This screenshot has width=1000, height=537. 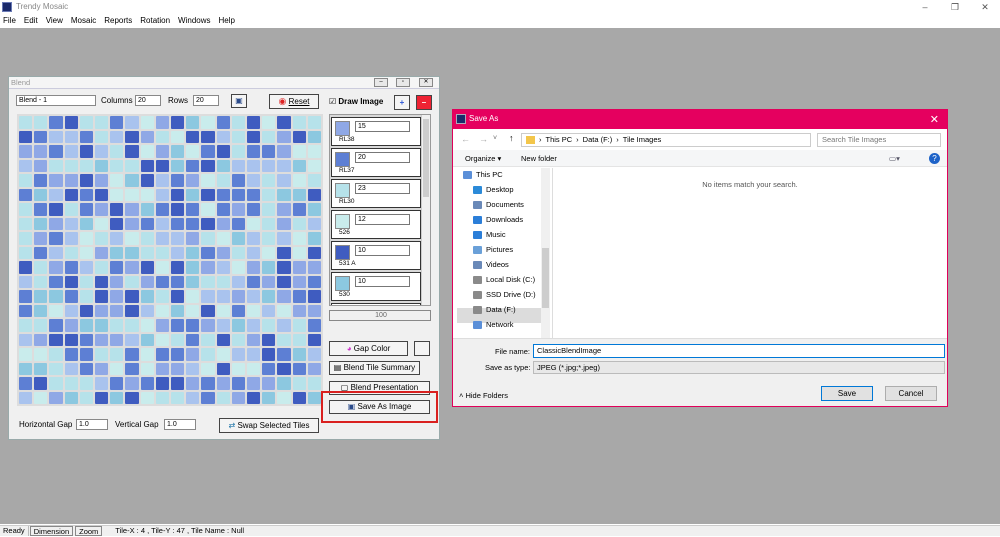 What do you see at coordinates (511, 138) in the screenshot?
I see `up-arrow-icon: ↑` at bounding box center [511, 138].